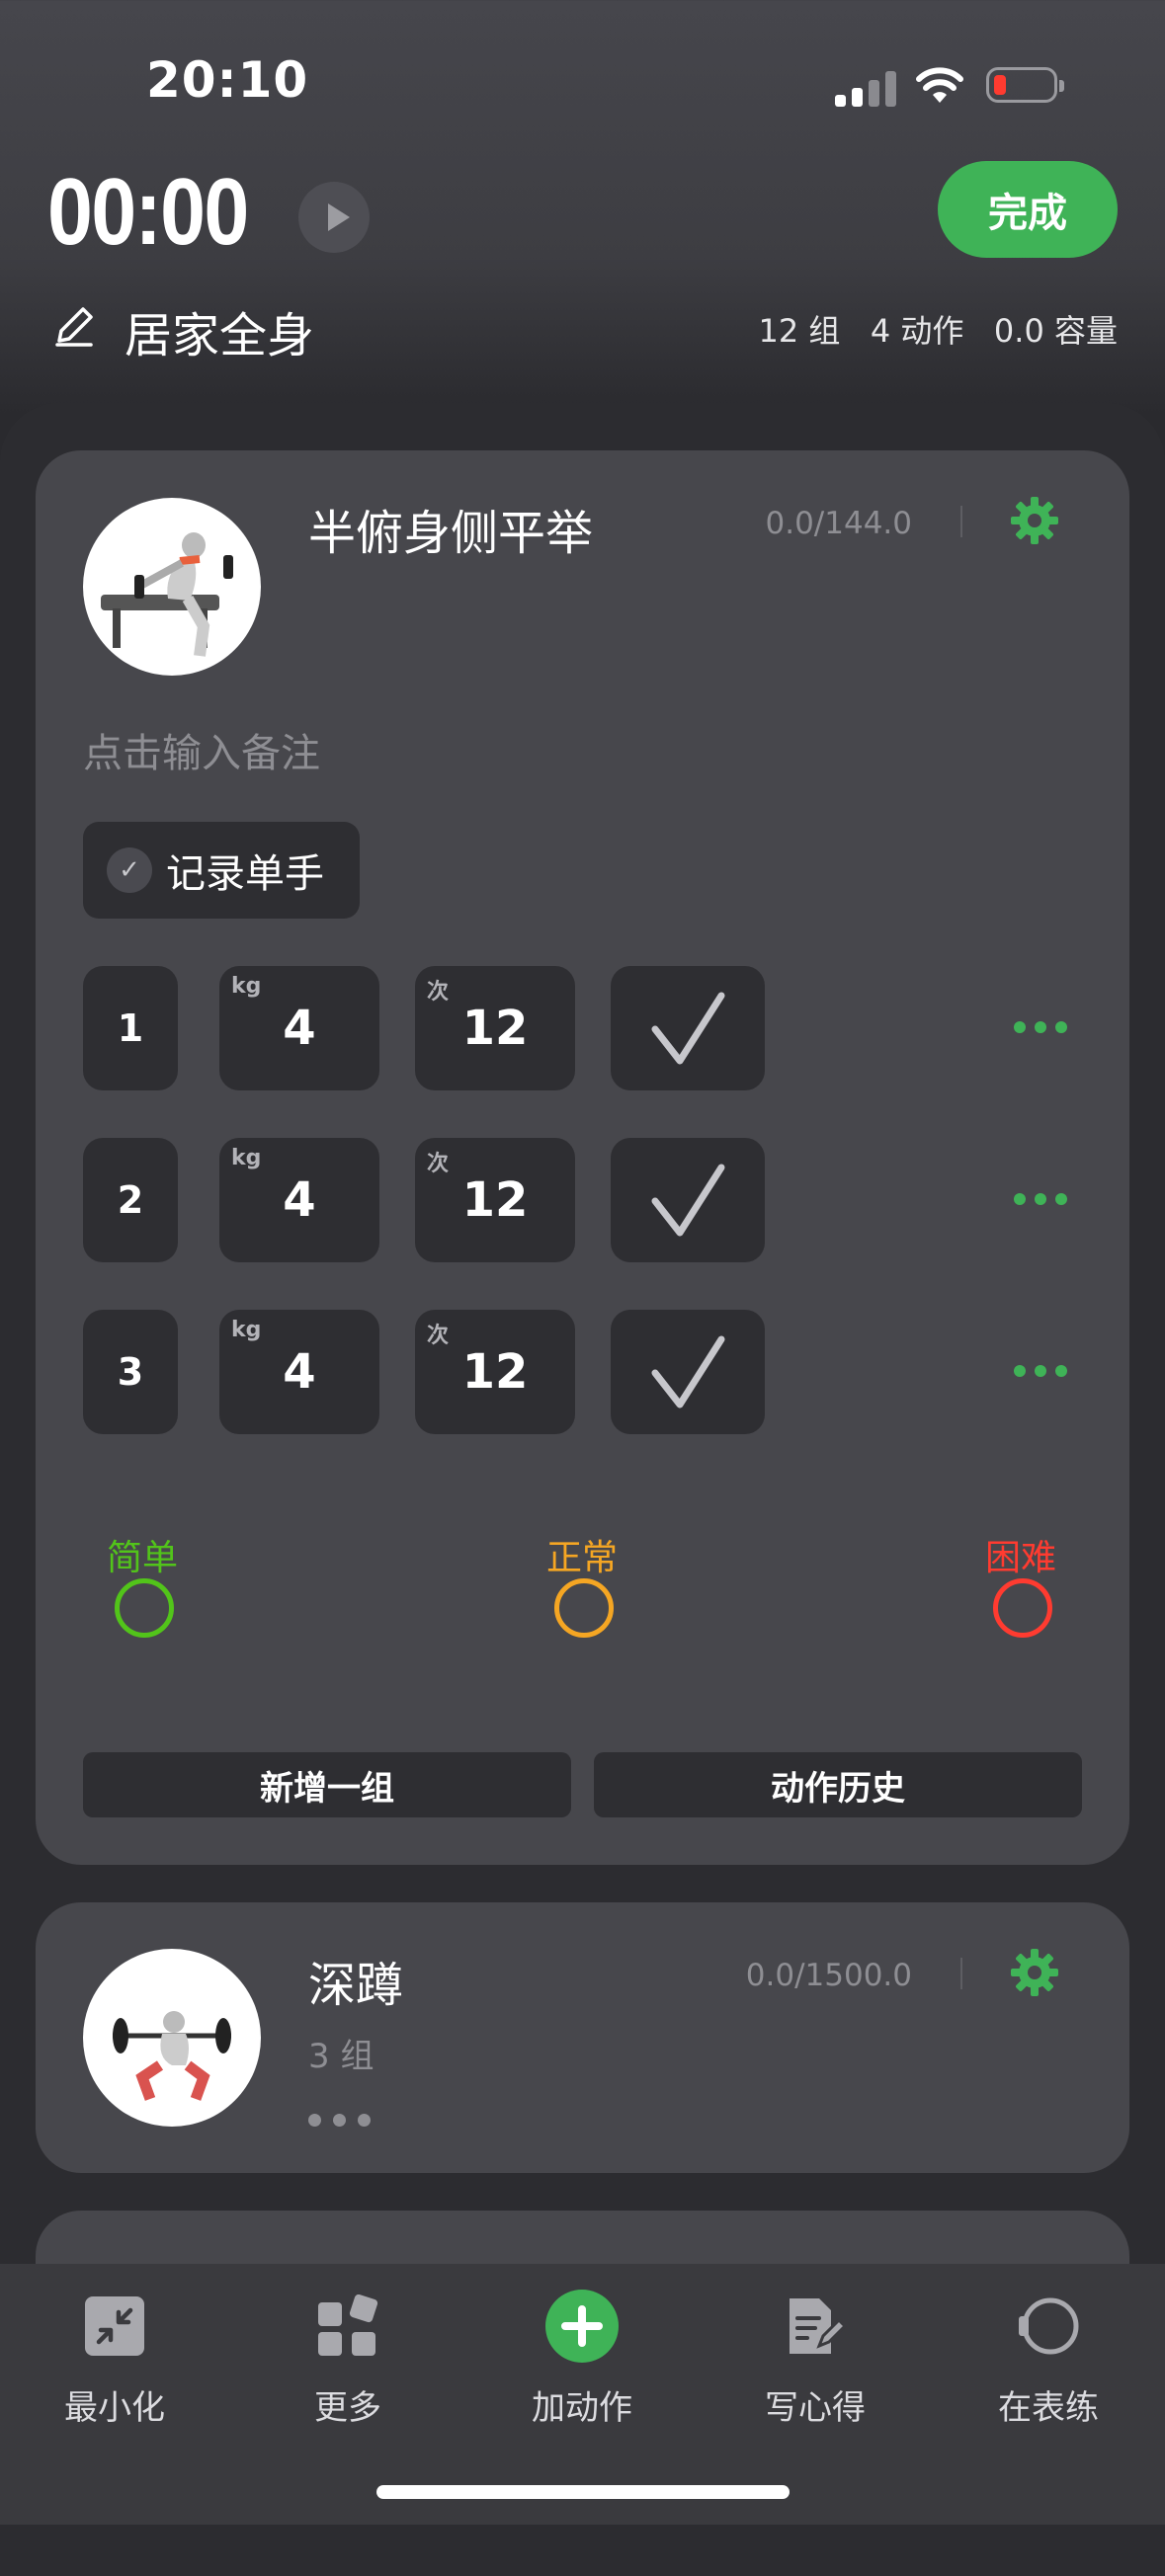 Image resolution: width=1165 pixels, height=2576 pixels. I want to click on exercise-name: 半俯身侧平举, so click(450, 528).